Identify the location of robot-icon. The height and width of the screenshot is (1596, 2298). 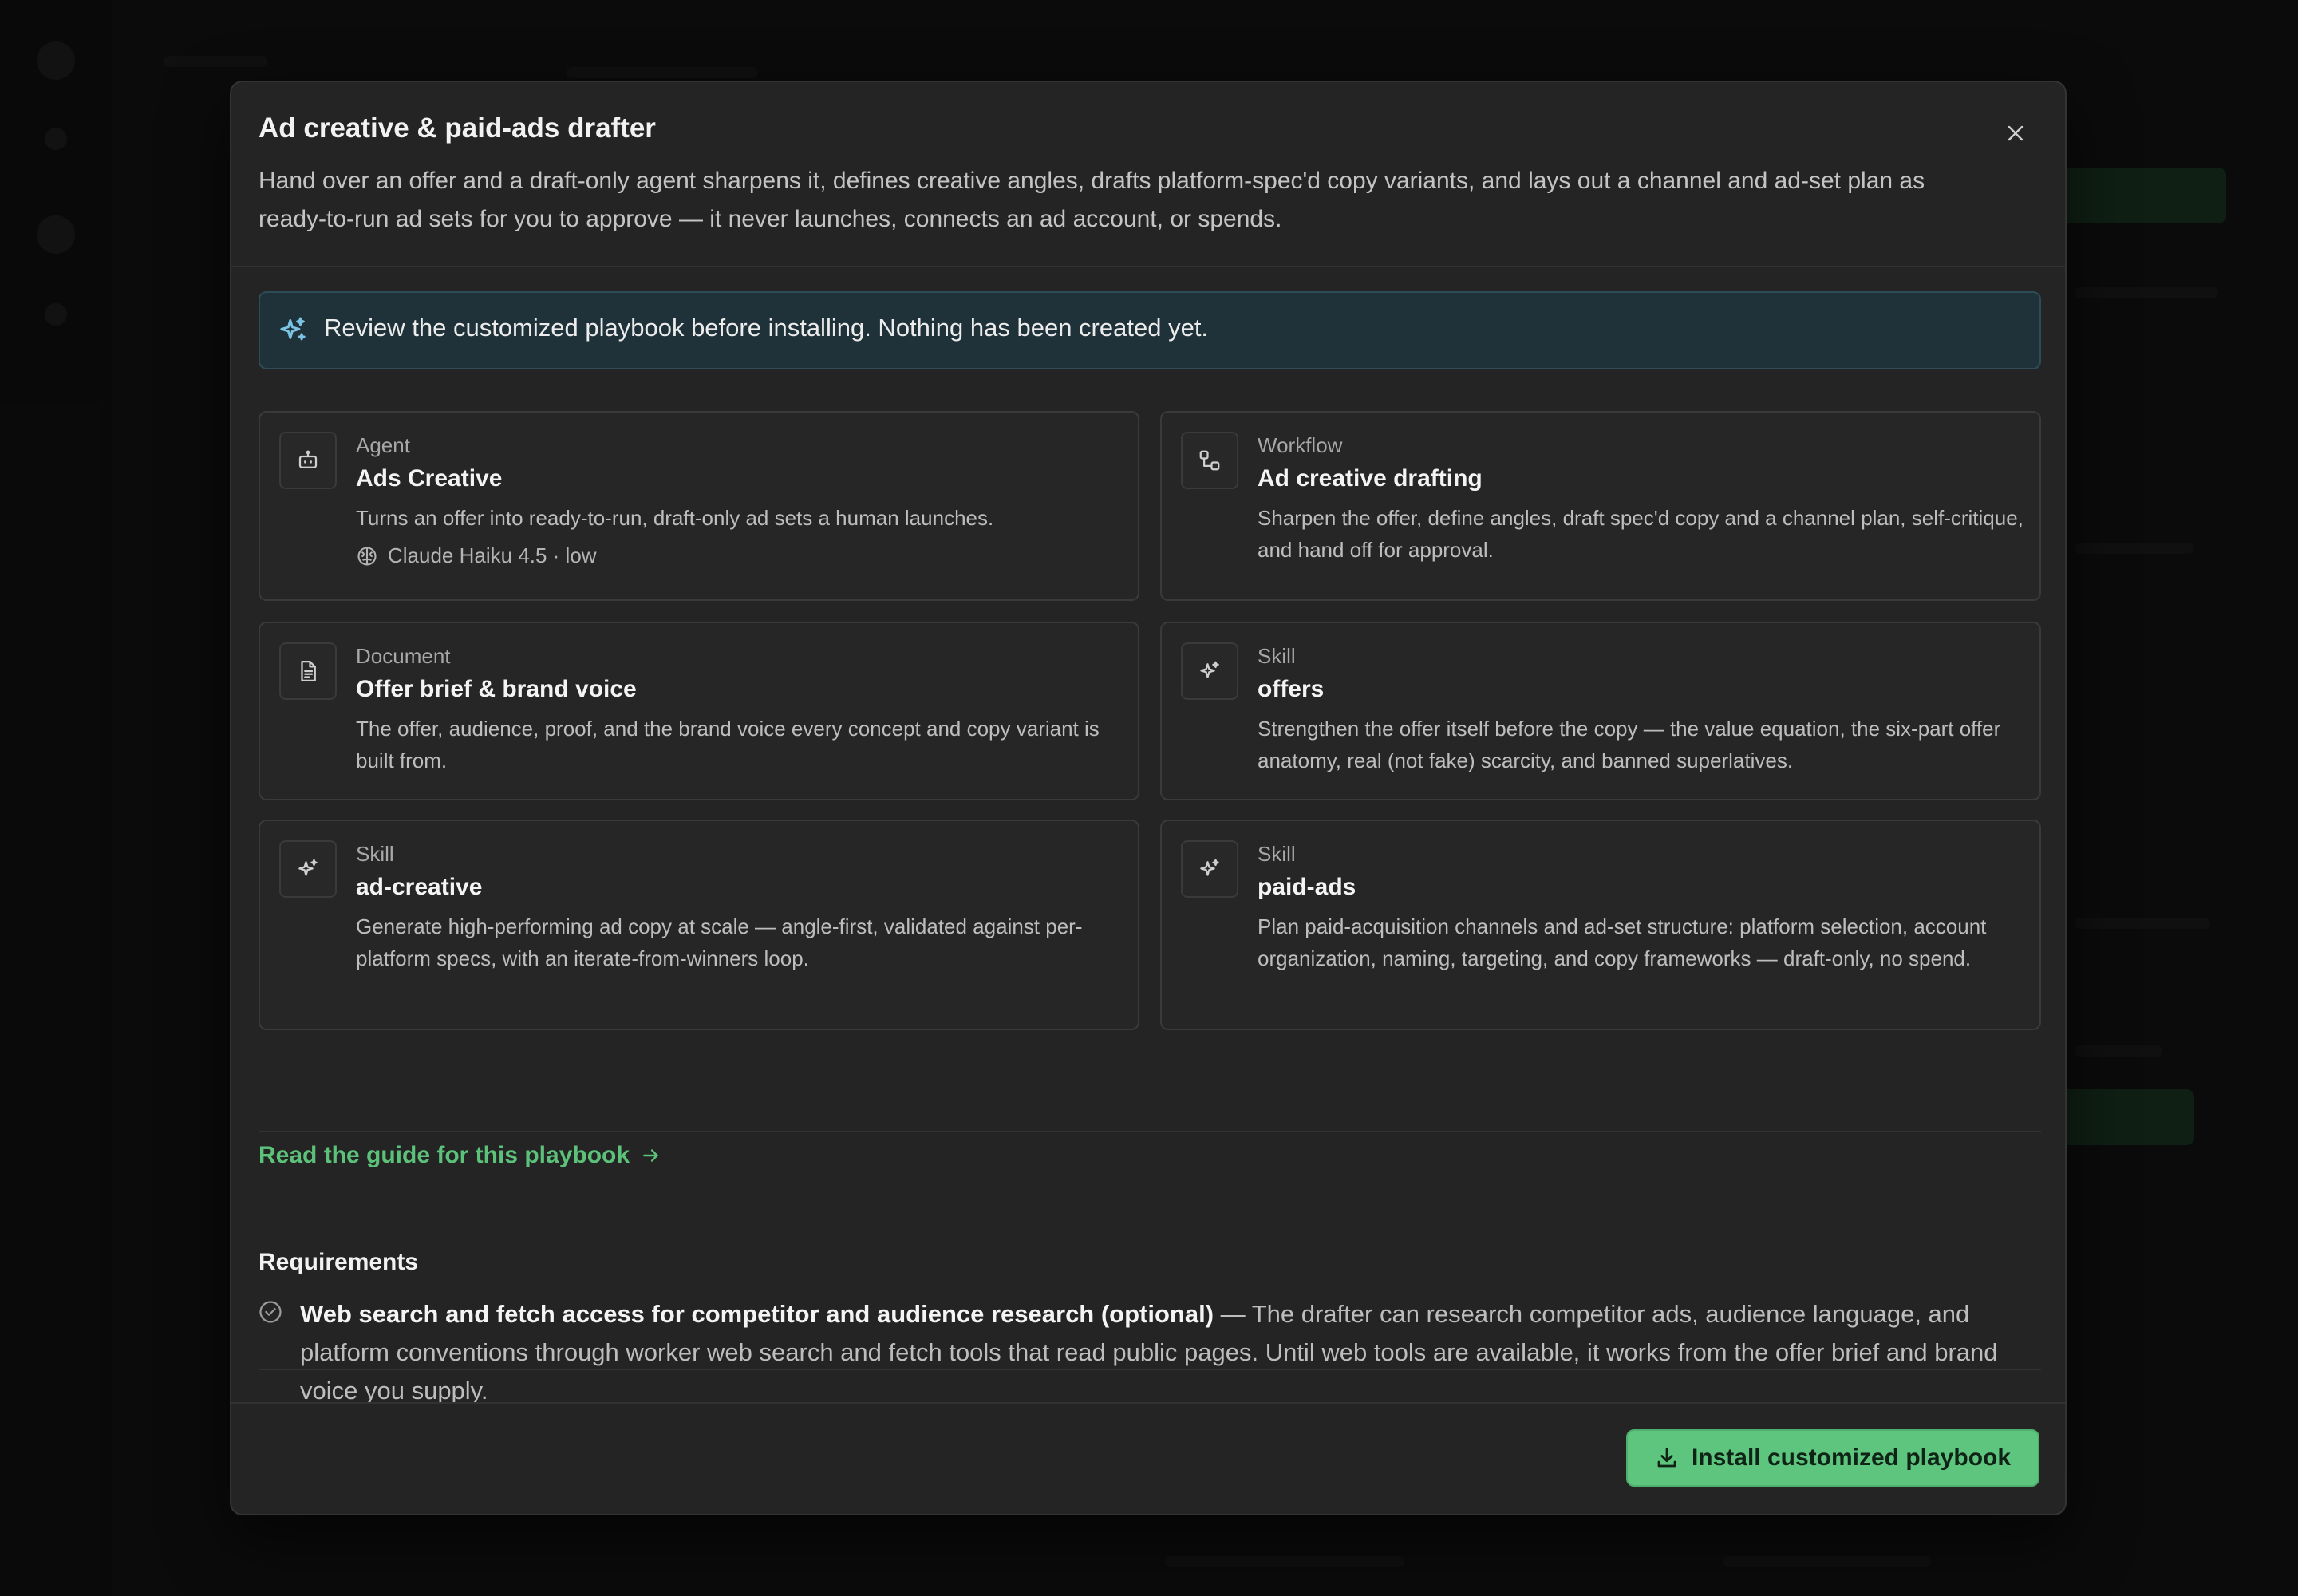
(308, 459).